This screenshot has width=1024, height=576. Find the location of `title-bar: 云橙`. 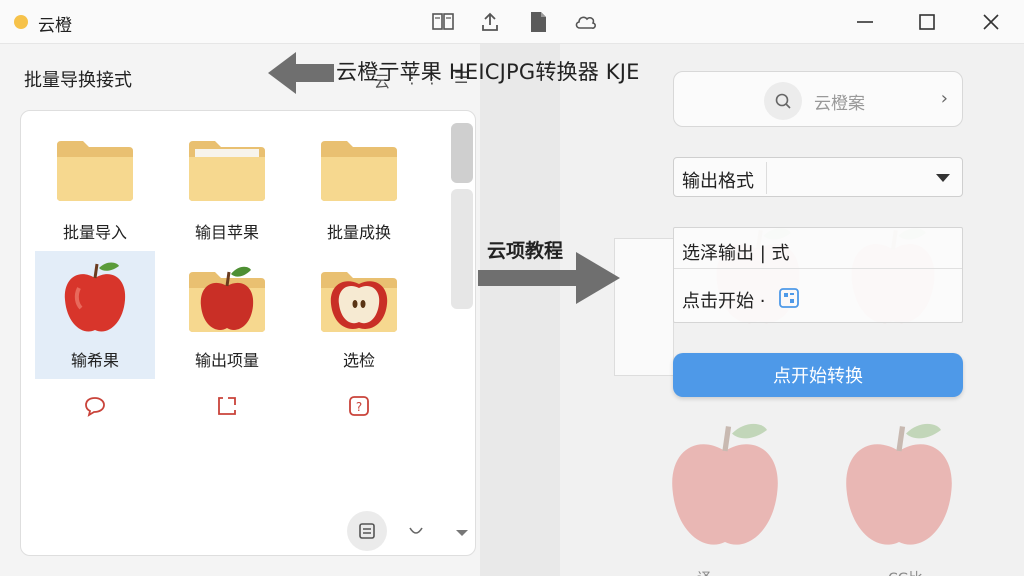

title-bar: 云橙 is located at coordinates (512, 22).